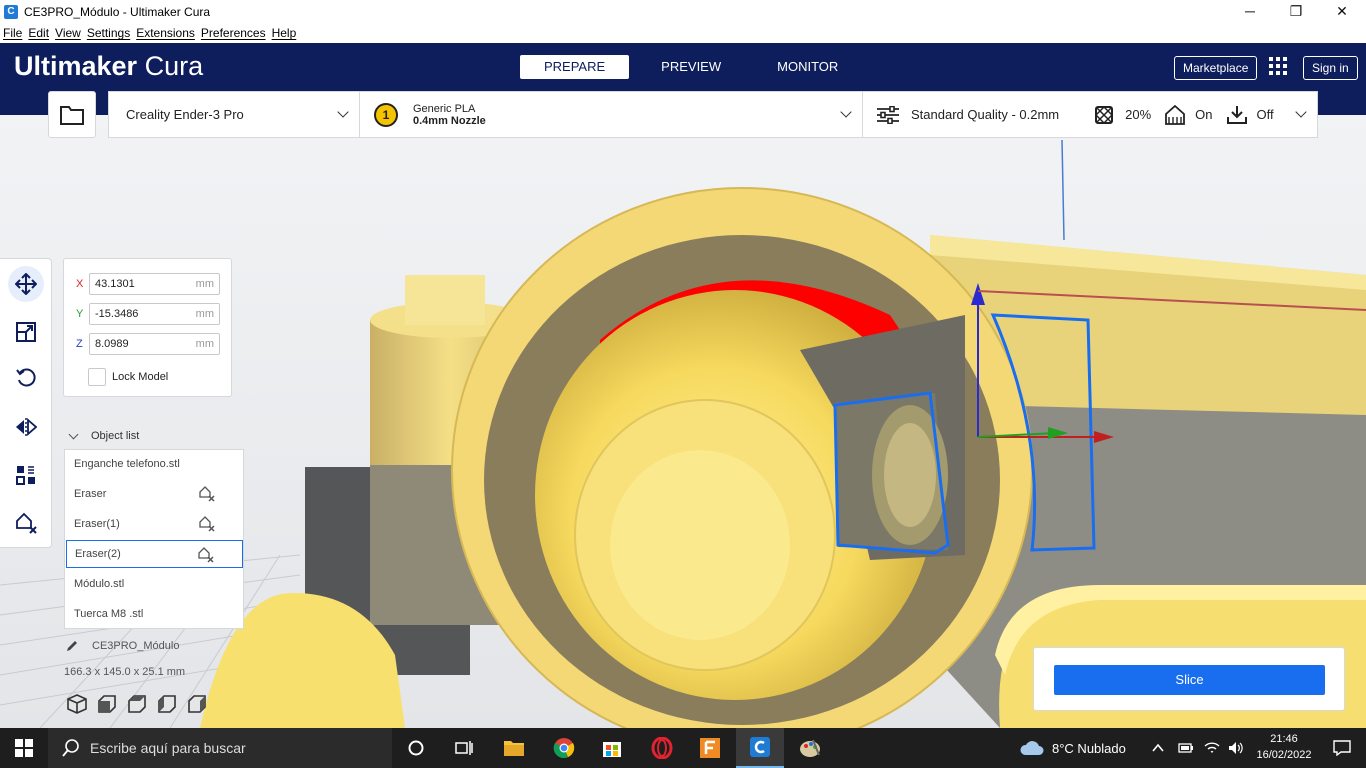 This screenshot has width=1366, height=768. What do you see at coordinates (38, 33) in the screenshot?
I see `menu-edit: Edit` at bounding box center [38, 33].